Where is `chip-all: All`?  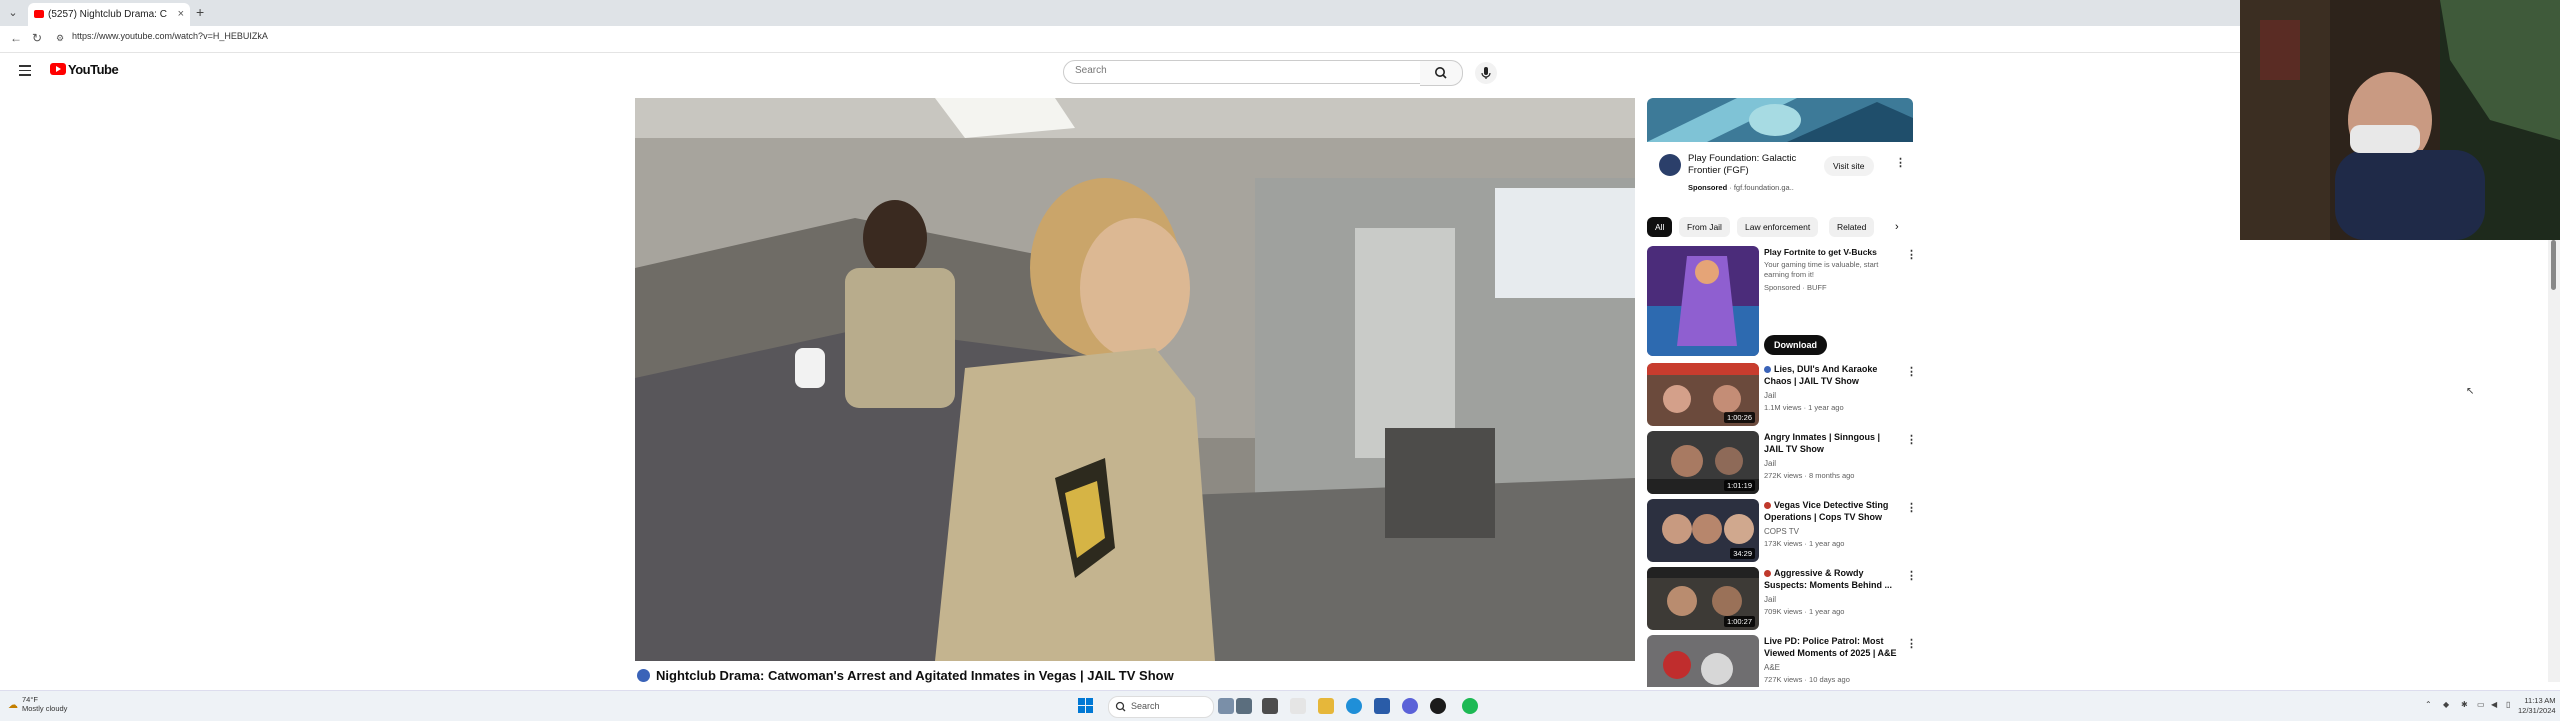 chip-all: All is located at coordinates (1660, 227).